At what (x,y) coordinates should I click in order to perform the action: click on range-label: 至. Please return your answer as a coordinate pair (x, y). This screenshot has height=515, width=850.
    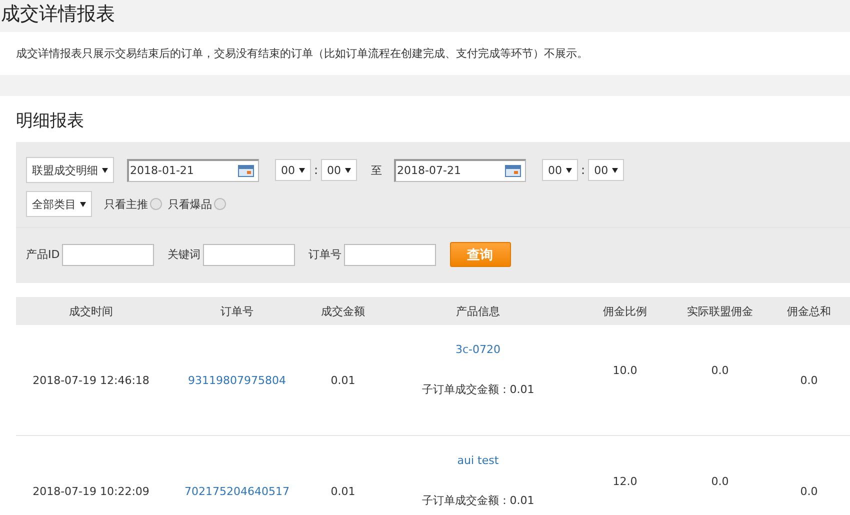
    Looking at the image, I should click on (376, 170).